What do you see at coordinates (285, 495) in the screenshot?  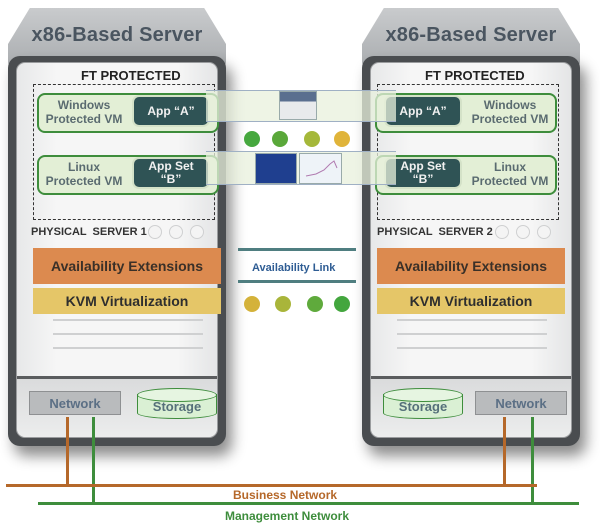 I see `business-network-label: Business Network` at bounding box center [285, 495].